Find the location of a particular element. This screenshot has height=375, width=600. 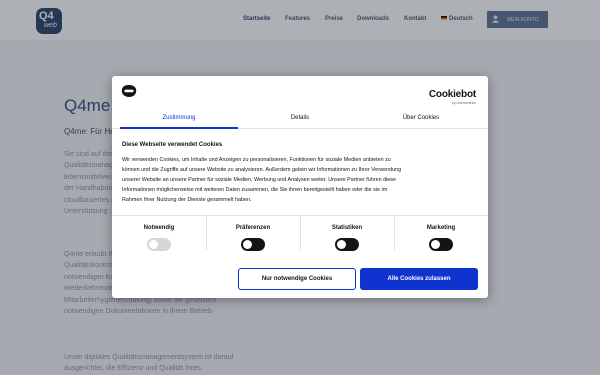

tab-ueber-cookies: Über Cookies is located at coordinates (421, 118).